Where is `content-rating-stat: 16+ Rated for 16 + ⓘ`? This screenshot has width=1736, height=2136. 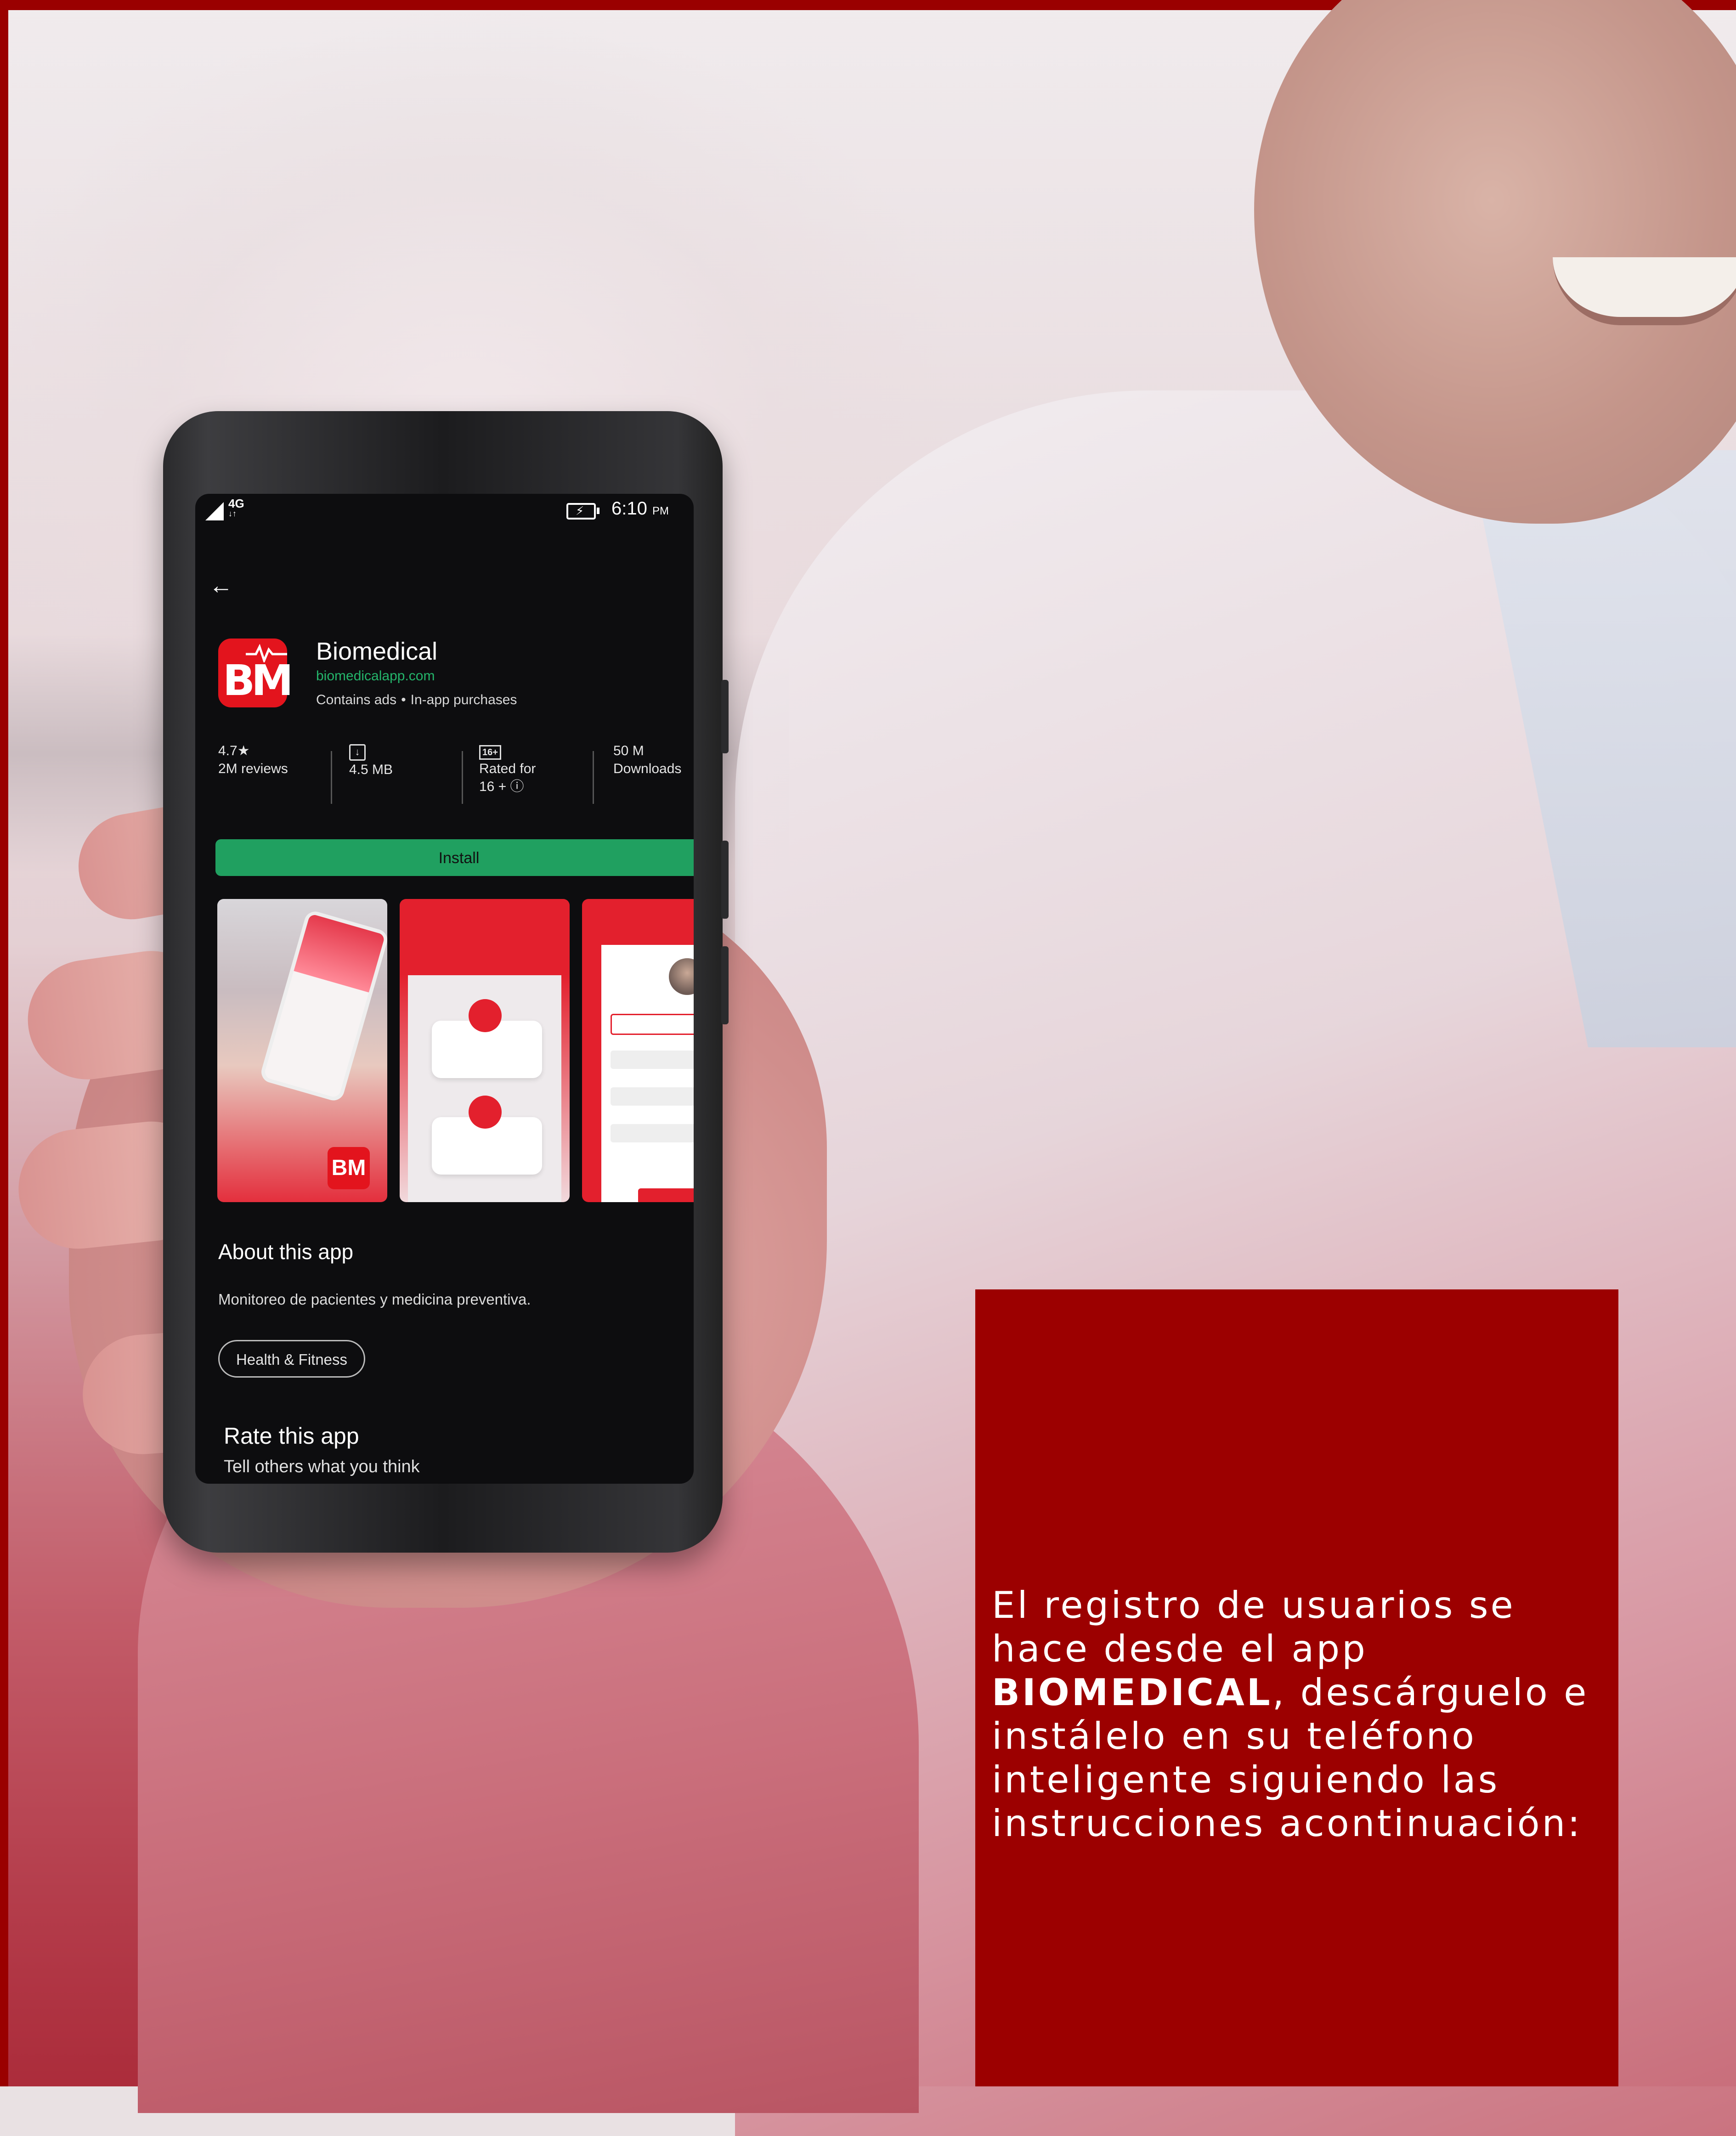
content-rating-stat: 16+ Rated for 16 + ⓘ is located at coordinates (507, 769).